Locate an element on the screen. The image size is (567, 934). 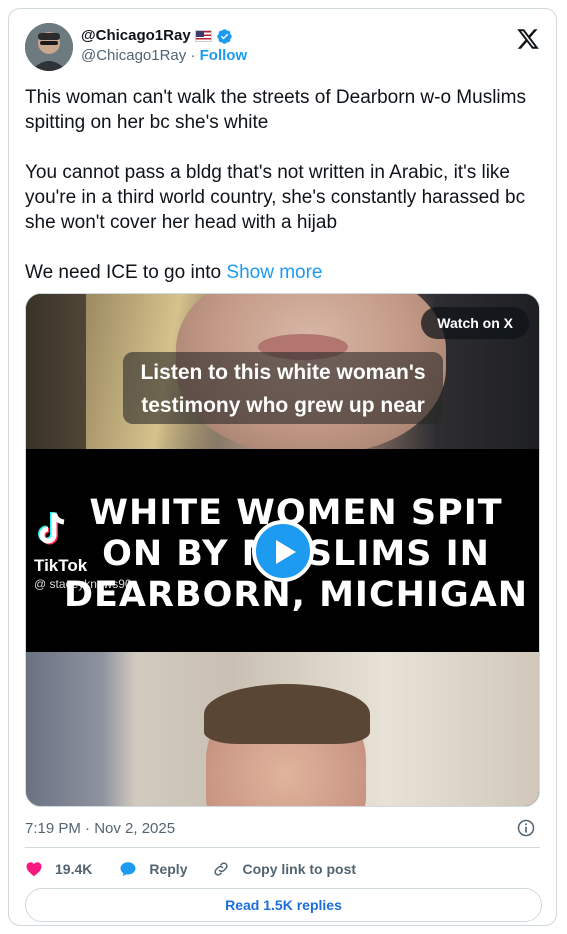
post-actions: 19.4K Reply Copy link to post is located at coordinates (190, 869).